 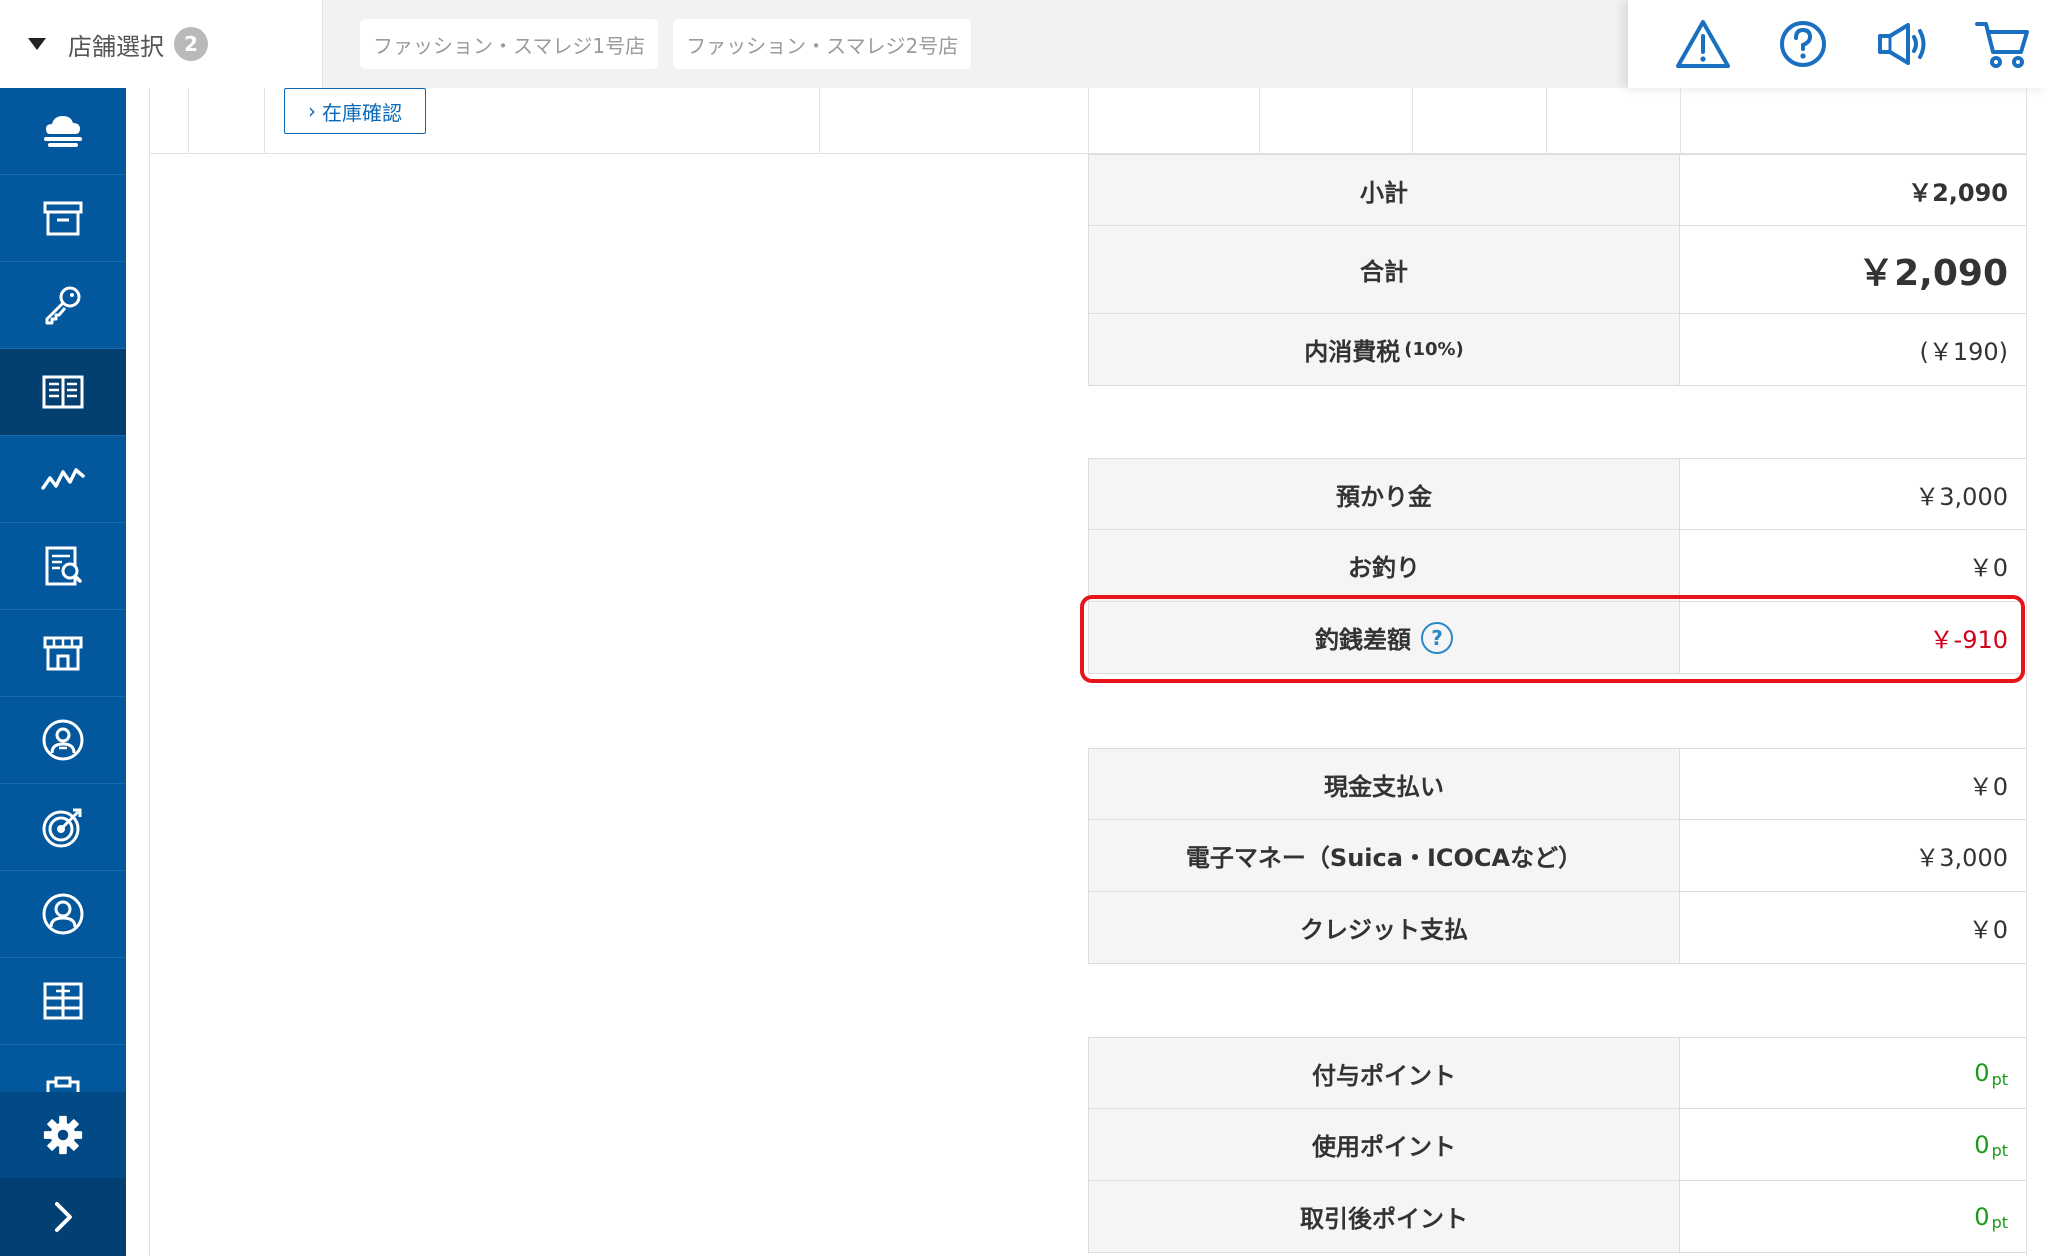 I want to click on sidebar-settings, so click(x=63, y=1135).